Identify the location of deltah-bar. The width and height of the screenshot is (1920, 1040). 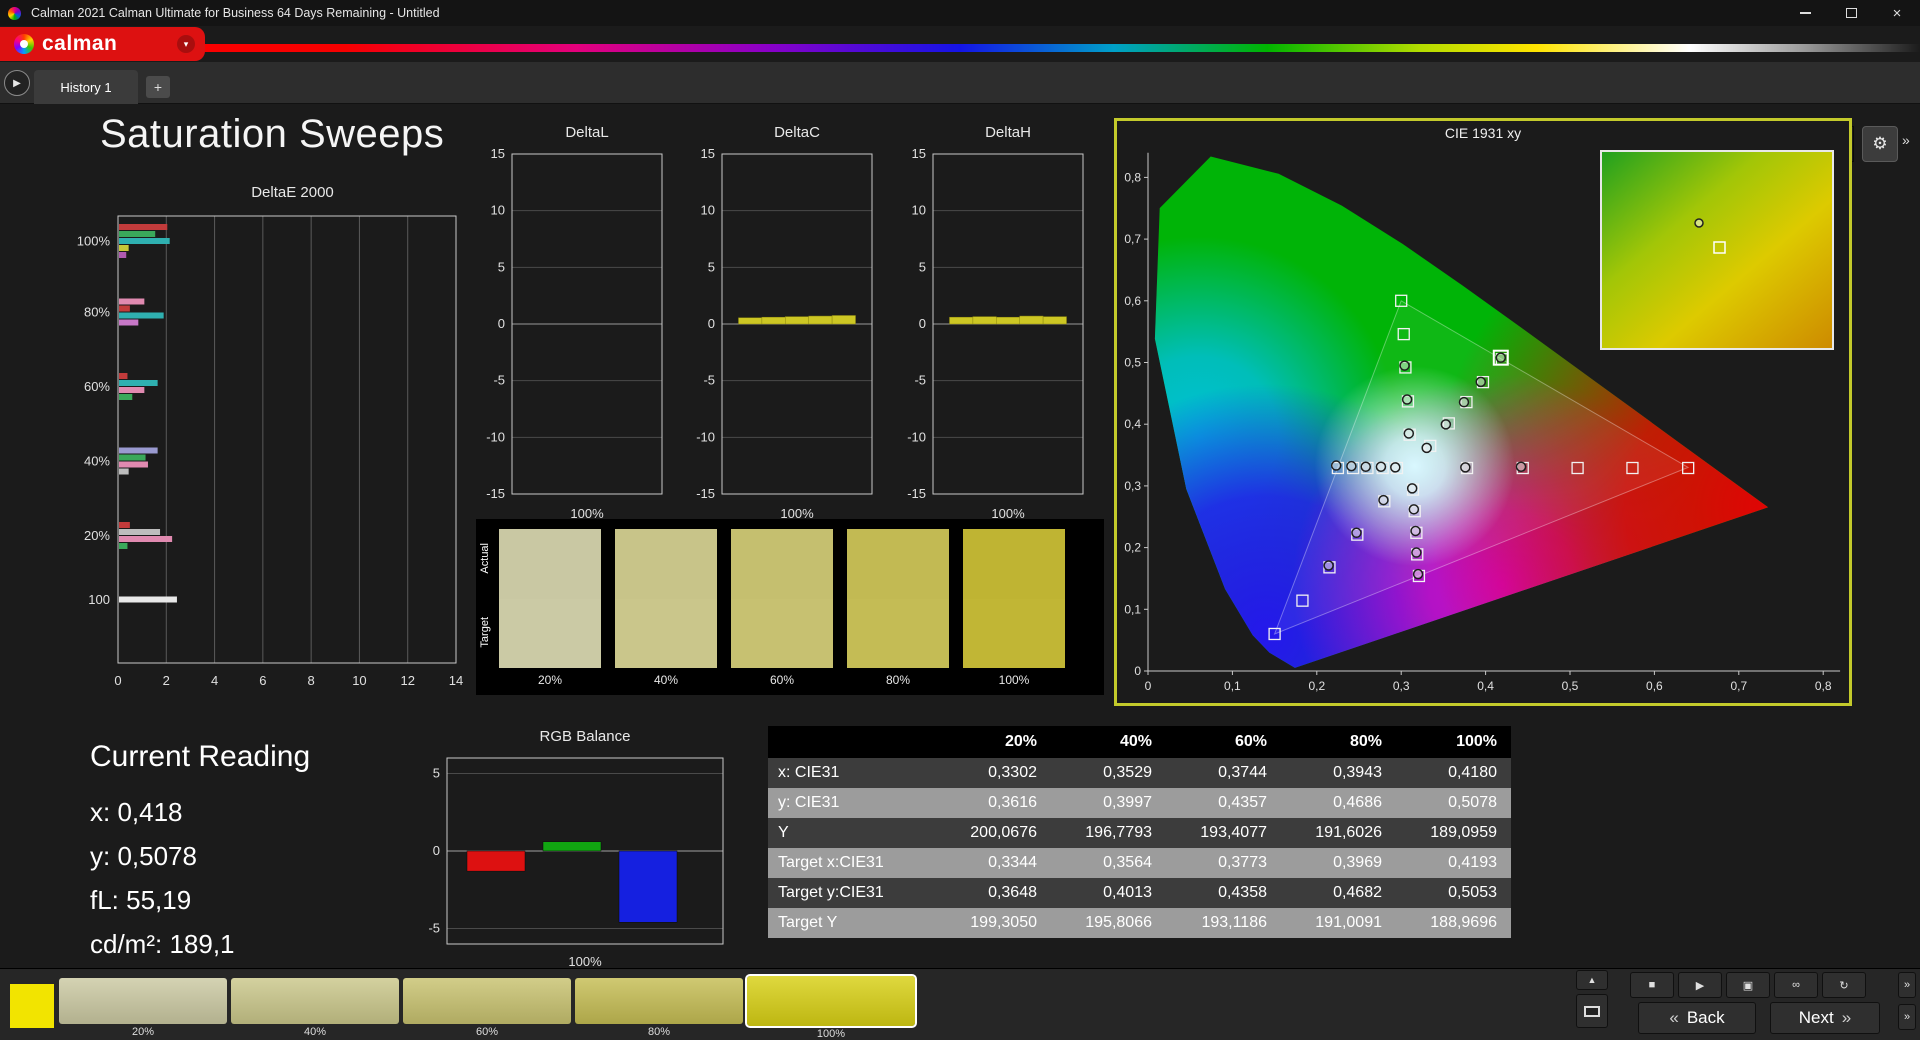
(1054, 320).